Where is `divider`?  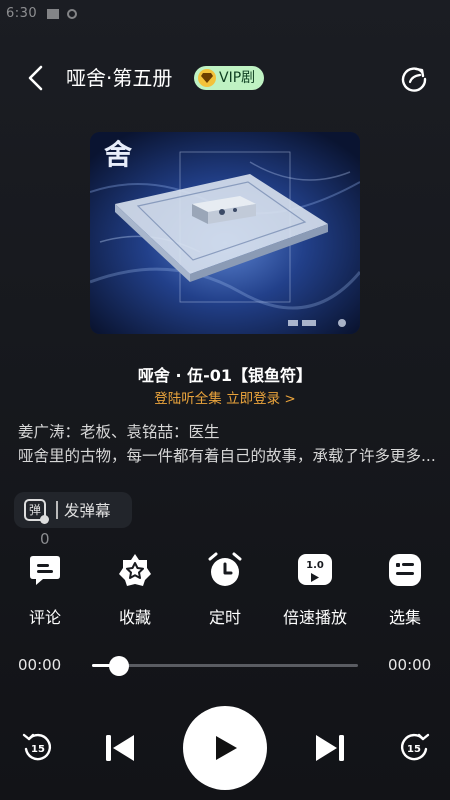
divider is located at coordinates (57, 510).